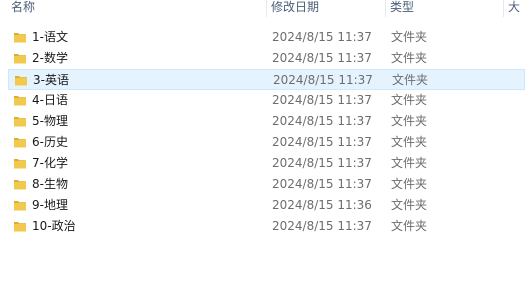  What do you see at coordinates (50, 100) in the screenshot?
I see `file-name: 4-日语` at bounding box center [50, 100].